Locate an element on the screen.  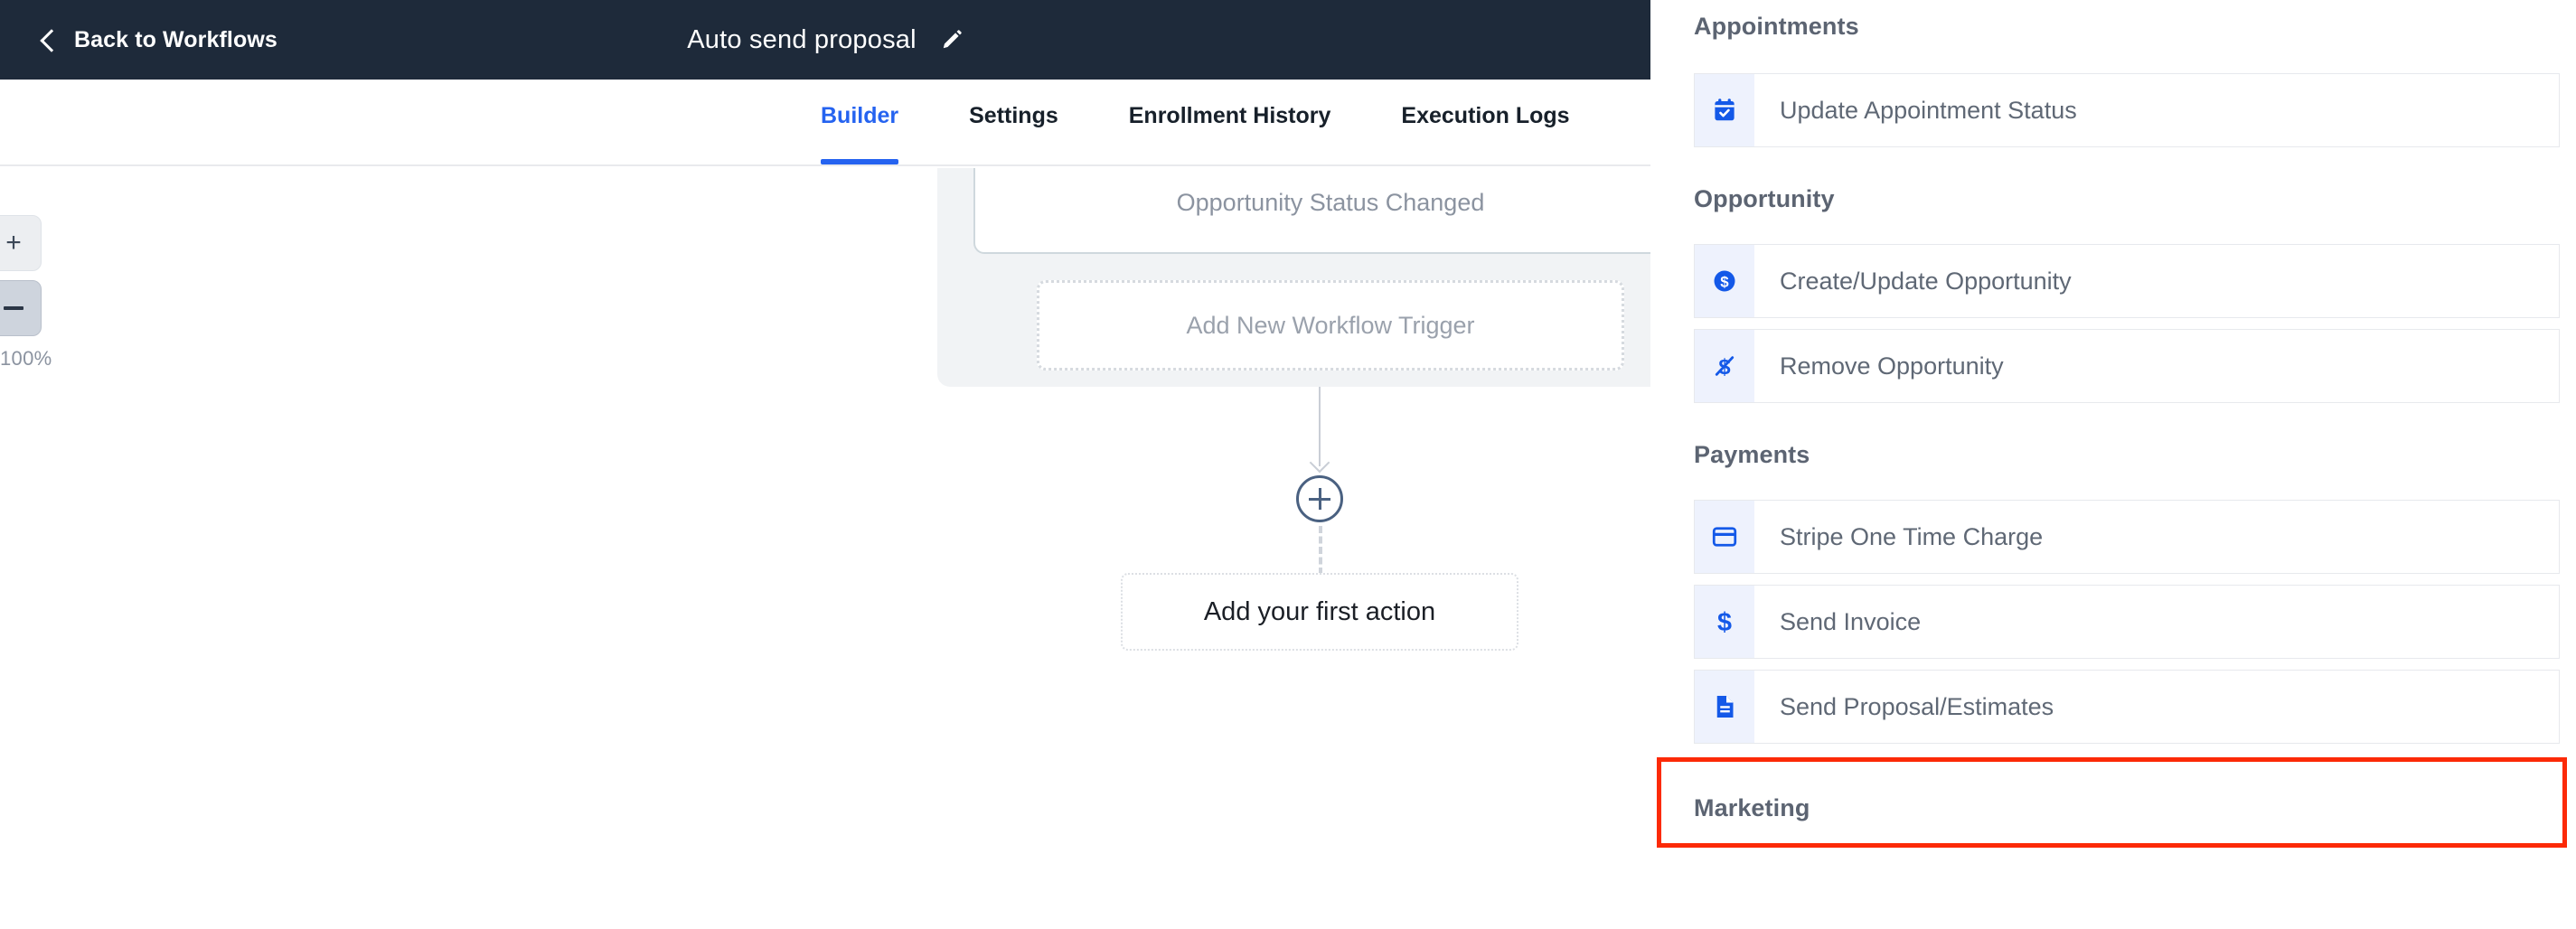
tab-execution-logs: Execution Logs is located at coordinates (1485, 122).